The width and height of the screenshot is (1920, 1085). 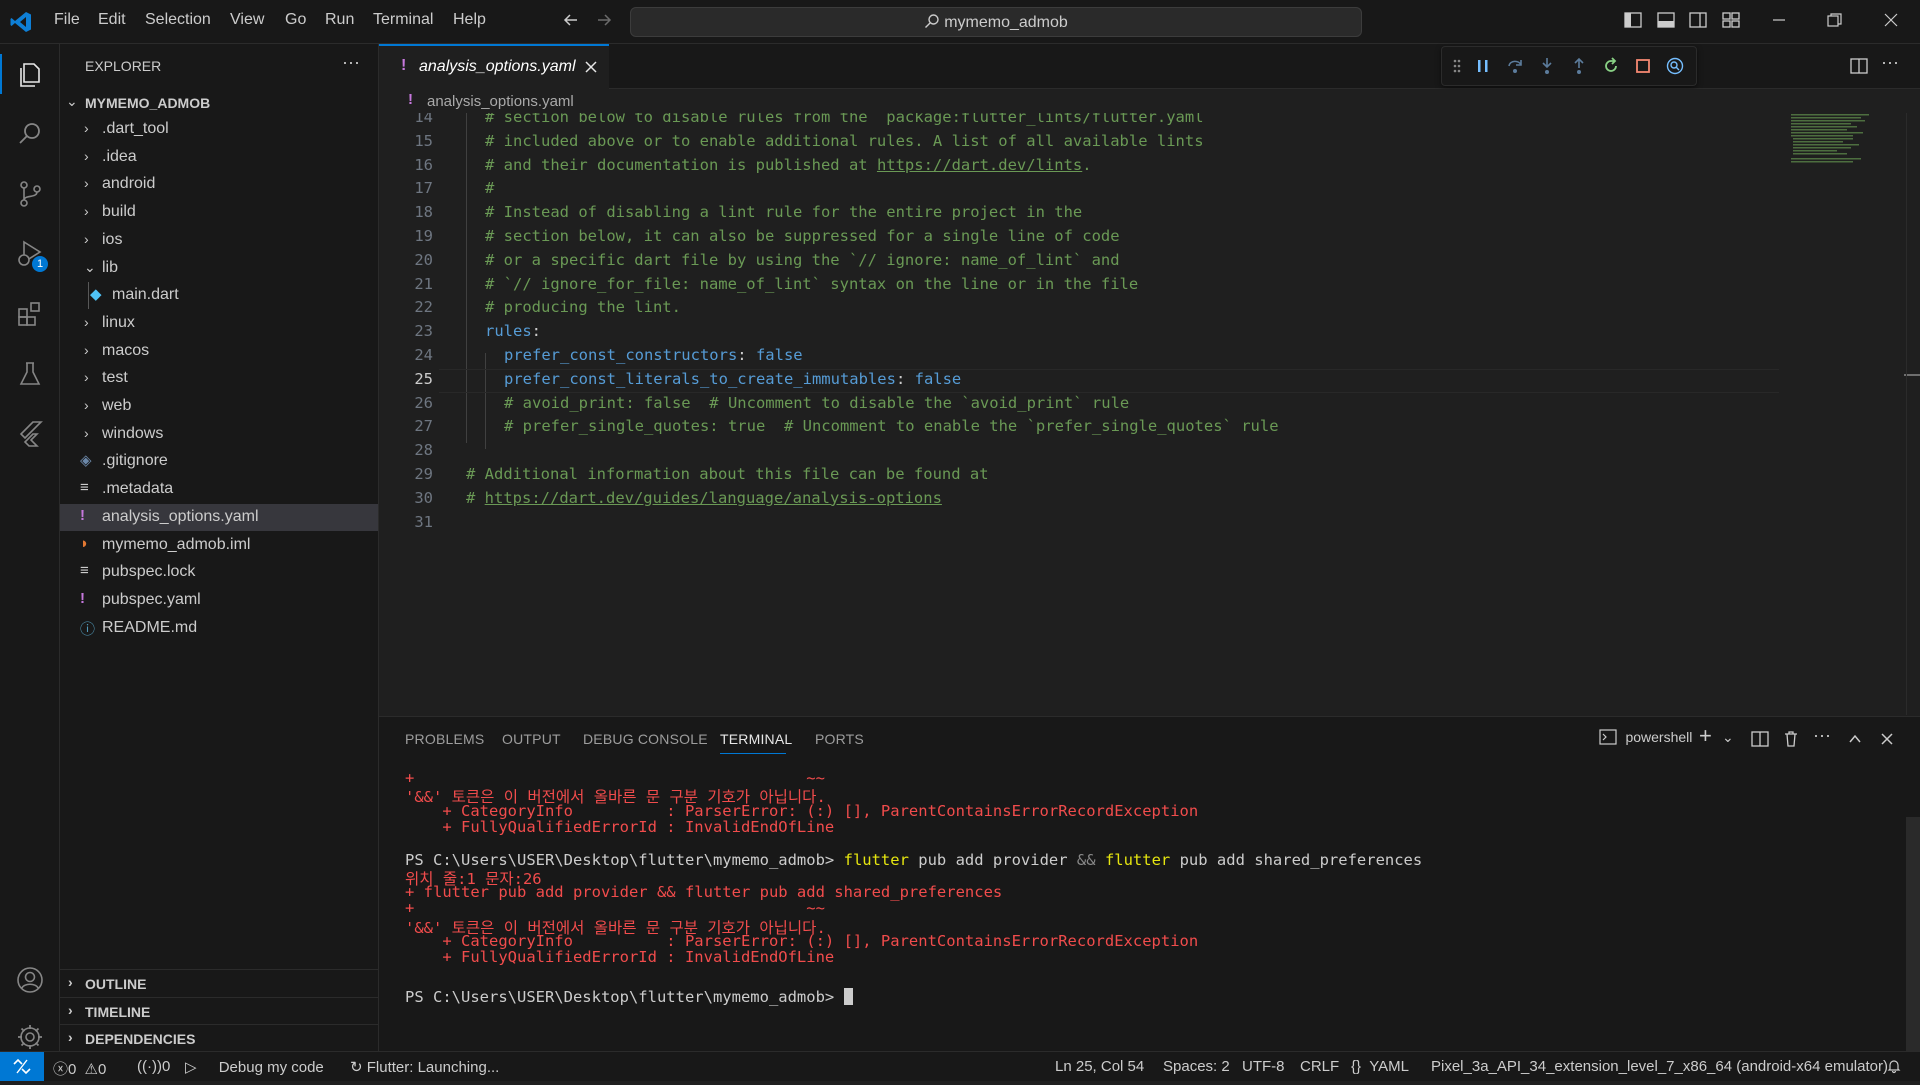 What do you see at coordinates (339, 20) in the screenshot?
I see `menu-run: Run` at bounding box center [339, 20].